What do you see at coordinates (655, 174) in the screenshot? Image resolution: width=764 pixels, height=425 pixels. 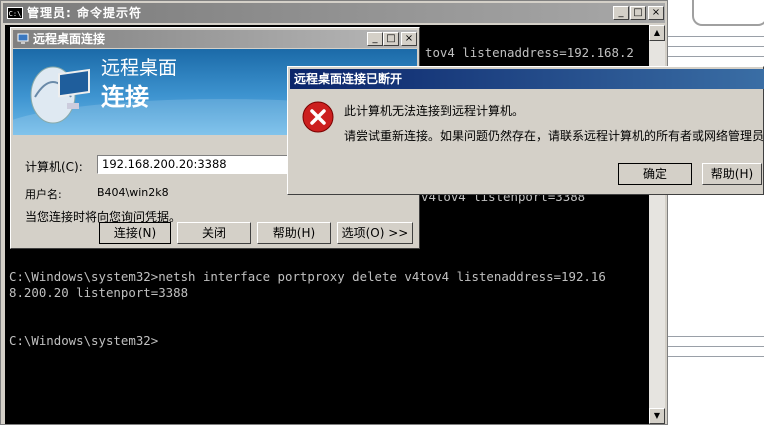 I see `ok-button: 确定` at bounding box center [655, 174].